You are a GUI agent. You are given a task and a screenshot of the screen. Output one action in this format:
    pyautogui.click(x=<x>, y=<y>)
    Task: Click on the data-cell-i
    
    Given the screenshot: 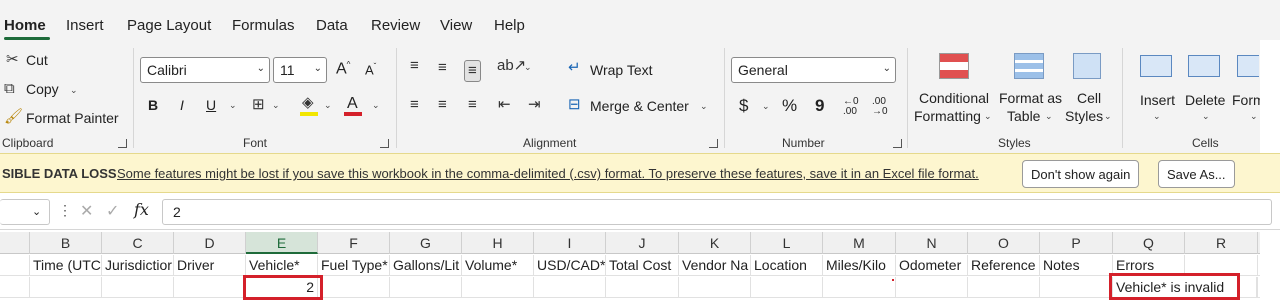 What is the action you would take?
    pyautogui.click(x=570, y=287)
    